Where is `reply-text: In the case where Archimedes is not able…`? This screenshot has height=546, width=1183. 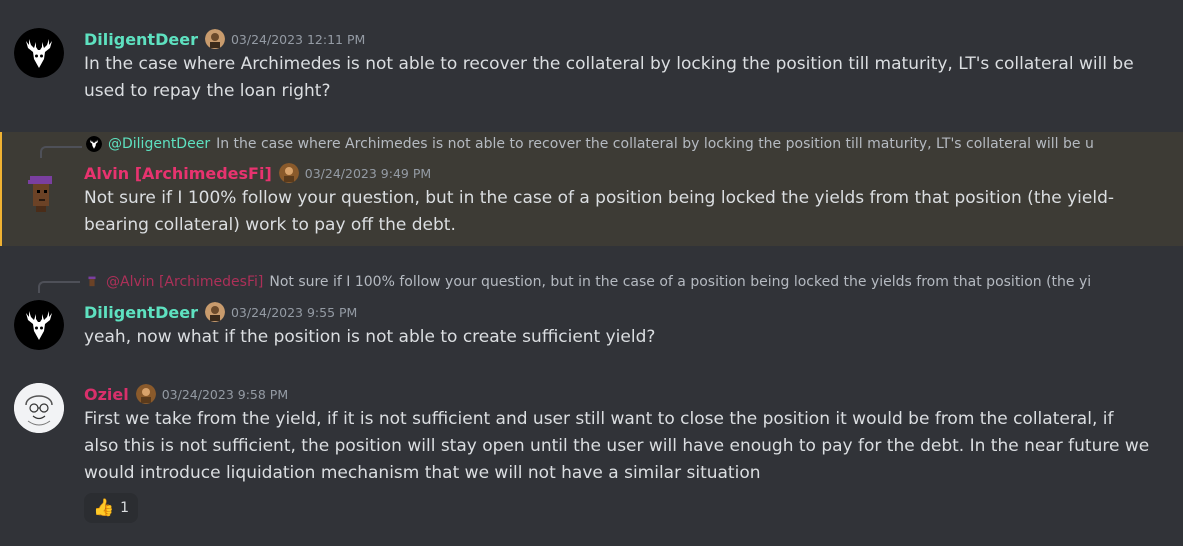
reply-text: In the case where Archimedes is not able… is located at coordinates (655, 144).